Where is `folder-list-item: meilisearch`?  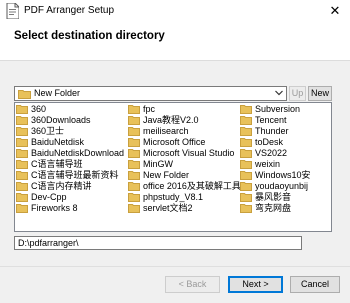
folder-list-item: meilisearch is located at coordinates (184, 131).